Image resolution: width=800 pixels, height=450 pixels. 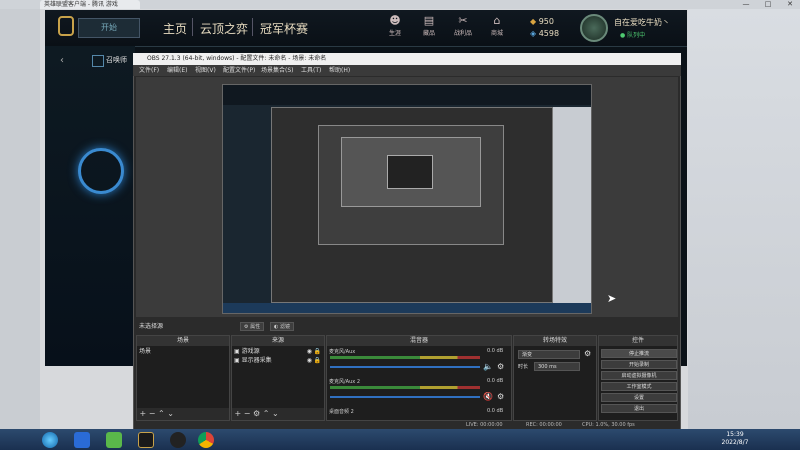 I want to click on start-button-icon, so click(x=50, y=440).